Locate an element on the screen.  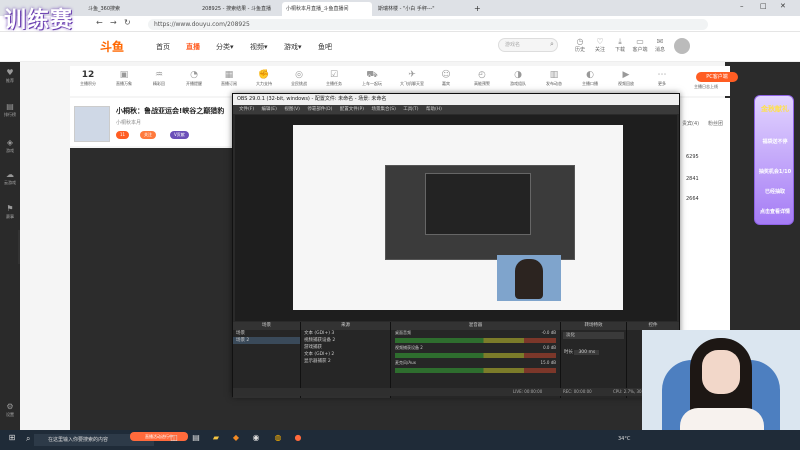
scene-item-selected: 场景 2 is located at coordinates (266, 340).